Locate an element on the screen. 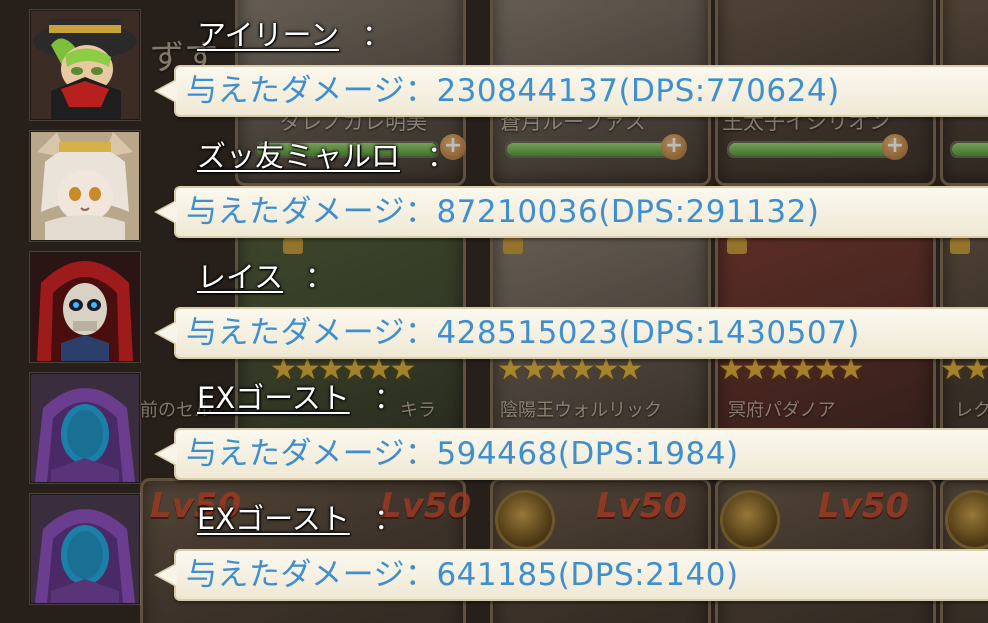  damage-bubble: 与えたダメージ：641185(DPS:2140) is located at coordinates (571, 575).